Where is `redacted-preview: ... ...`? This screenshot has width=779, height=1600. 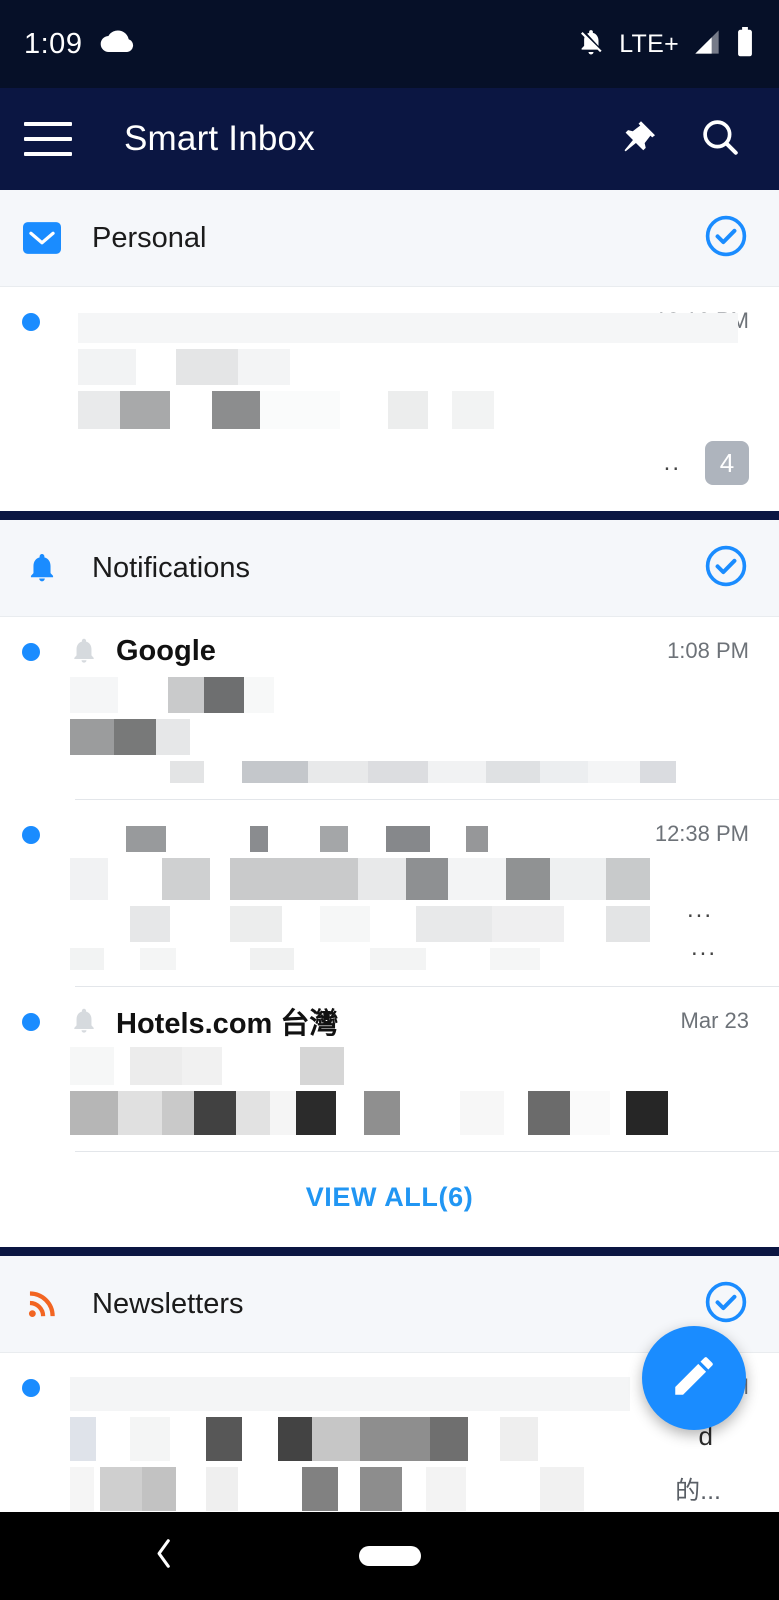
redacted-preview: ... ... is located at coordinates (409, 898).